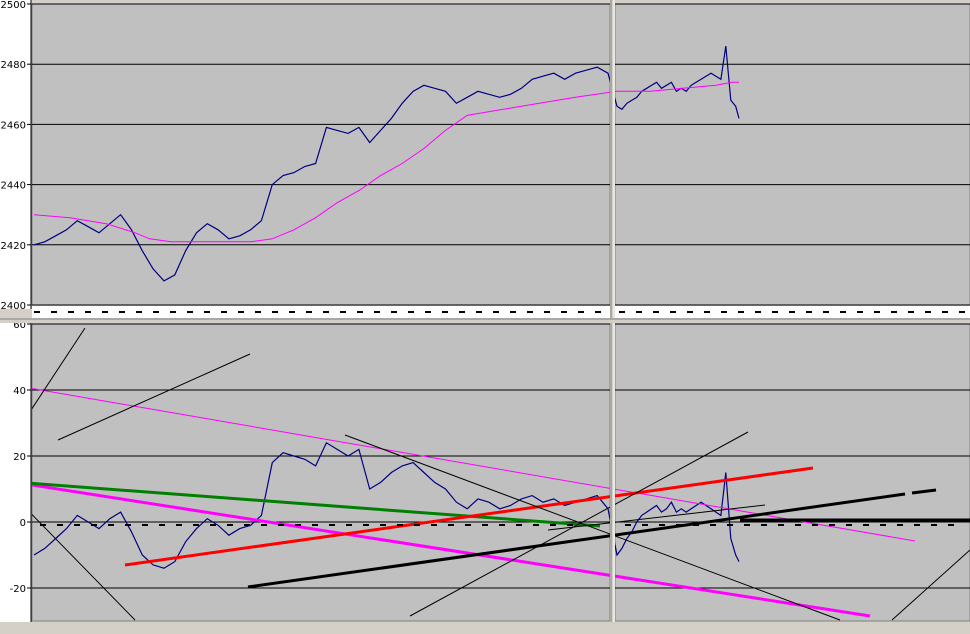 The height and width of the screenshot is (634, 970). Describe the element at coordinates (15, 154) in the screenshot. I see `upper-y-axis-strip` at that location.